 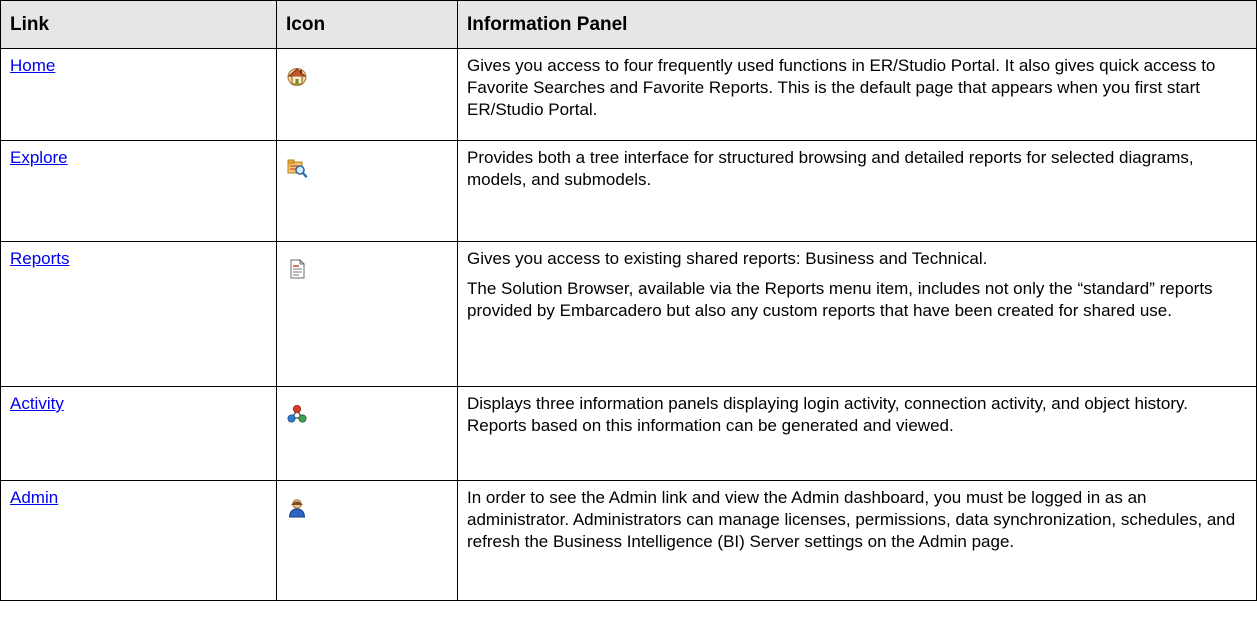 I want to click on admin-link: Admin, so click(x=34, y=497).